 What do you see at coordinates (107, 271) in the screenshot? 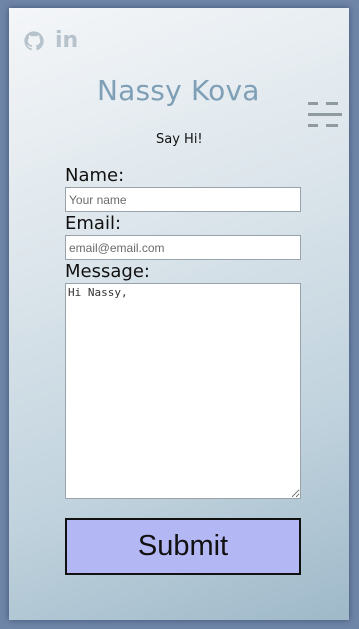
I see `message-label: Message:` at bounding box center [107, 271].